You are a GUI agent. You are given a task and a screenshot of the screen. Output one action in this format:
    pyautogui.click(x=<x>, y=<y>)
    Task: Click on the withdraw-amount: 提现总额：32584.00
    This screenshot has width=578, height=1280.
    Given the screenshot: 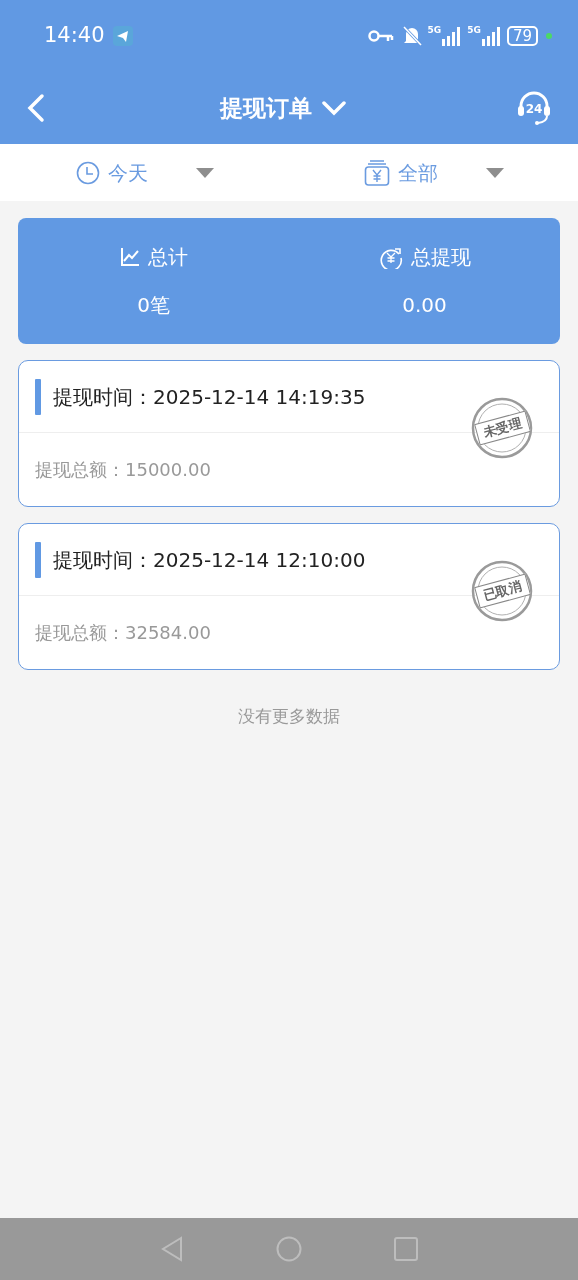 What is the action you would take?
    pyautogui.click(x=123, y=632)
    